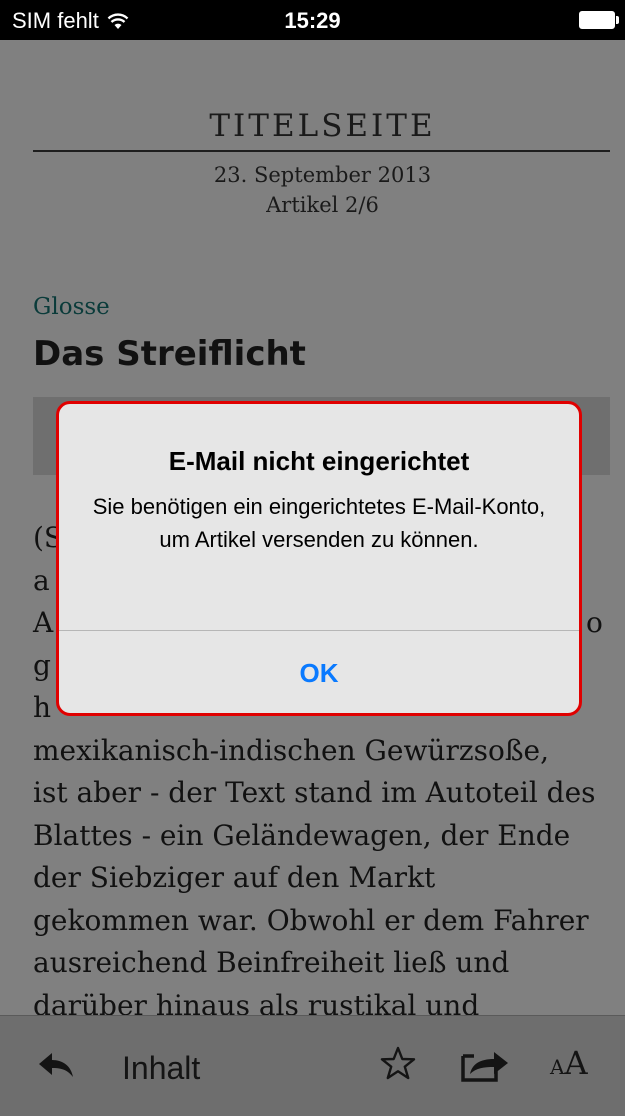 The image size is (625, 1116). I want to click on body-line: gekommen war. Obwohl er dem Fahrer, so click(311, 920).